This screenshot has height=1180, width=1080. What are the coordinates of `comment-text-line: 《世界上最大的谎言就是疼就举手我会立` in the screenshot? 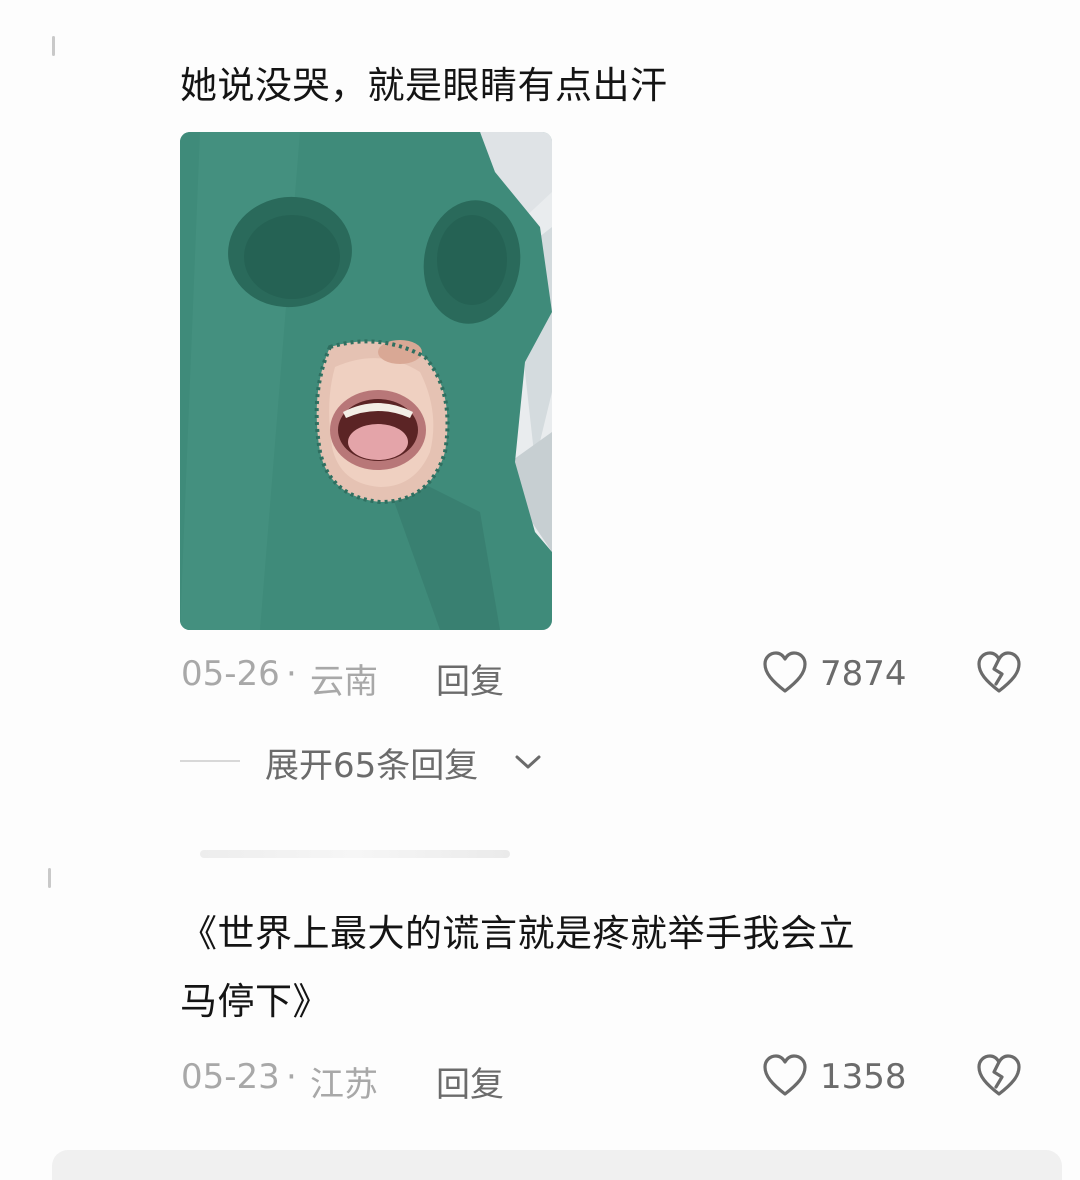 It's located at (517, 933).